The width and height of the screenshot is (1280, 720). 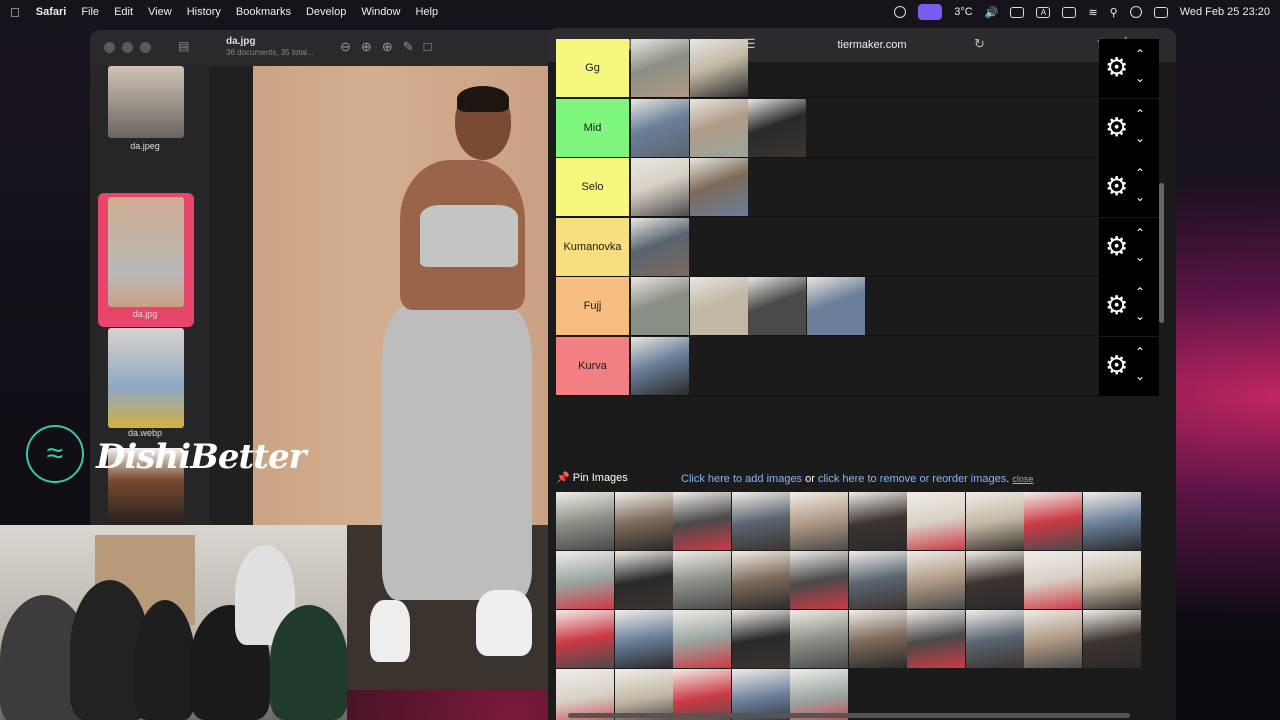 What do you see at coordinates (90, 12) in the screenshot?
I see `menu-file: File` at bounding box center [90, 12].